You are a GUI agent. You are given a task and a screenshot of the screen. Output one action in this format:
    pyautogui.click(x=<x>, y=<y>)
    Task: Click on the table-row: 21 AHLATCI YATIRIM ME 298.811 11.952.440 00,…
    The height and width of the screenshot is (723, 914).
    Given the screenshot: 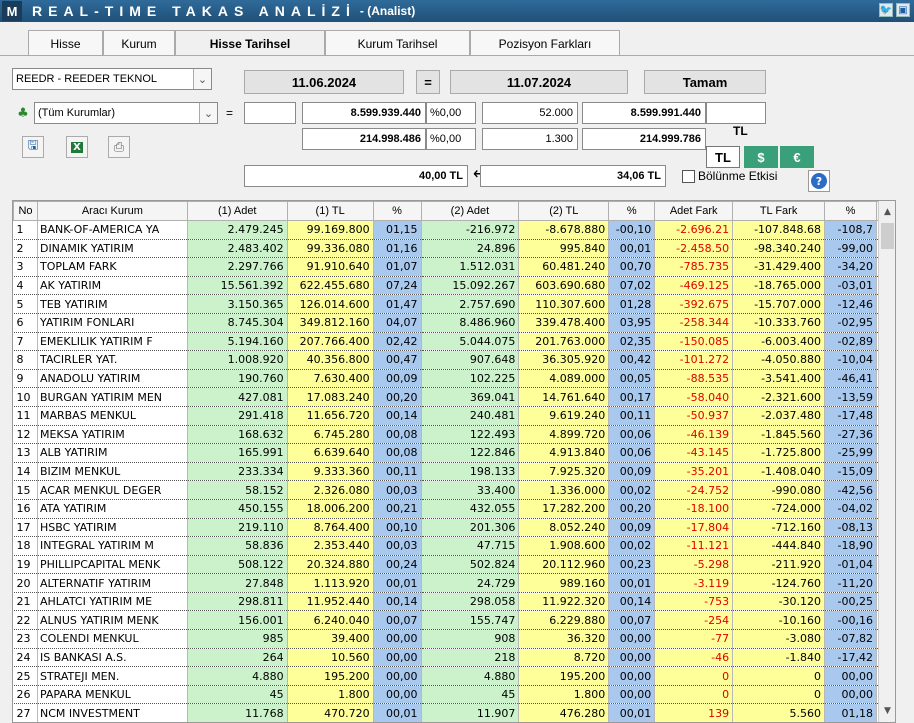 What is the action you would take?
    pyautogui.click(x=454, y=602)
    